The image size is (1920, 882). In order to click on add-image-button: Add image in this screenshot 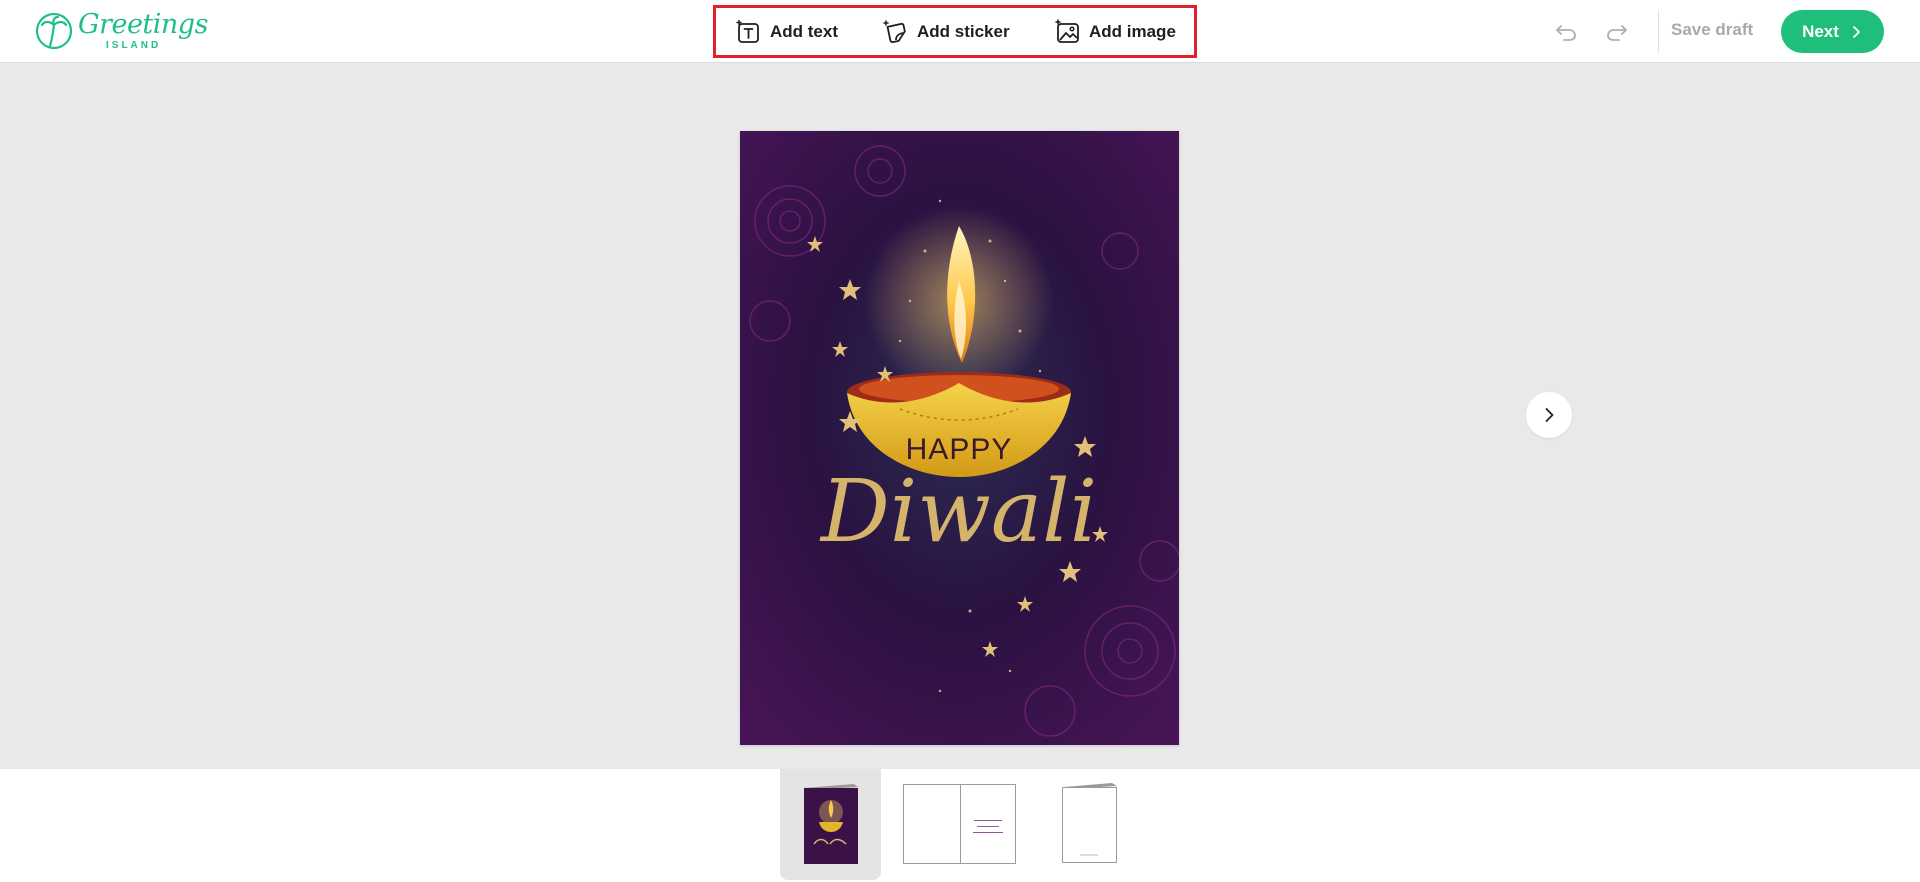, I will do `click(1115, 32)`.